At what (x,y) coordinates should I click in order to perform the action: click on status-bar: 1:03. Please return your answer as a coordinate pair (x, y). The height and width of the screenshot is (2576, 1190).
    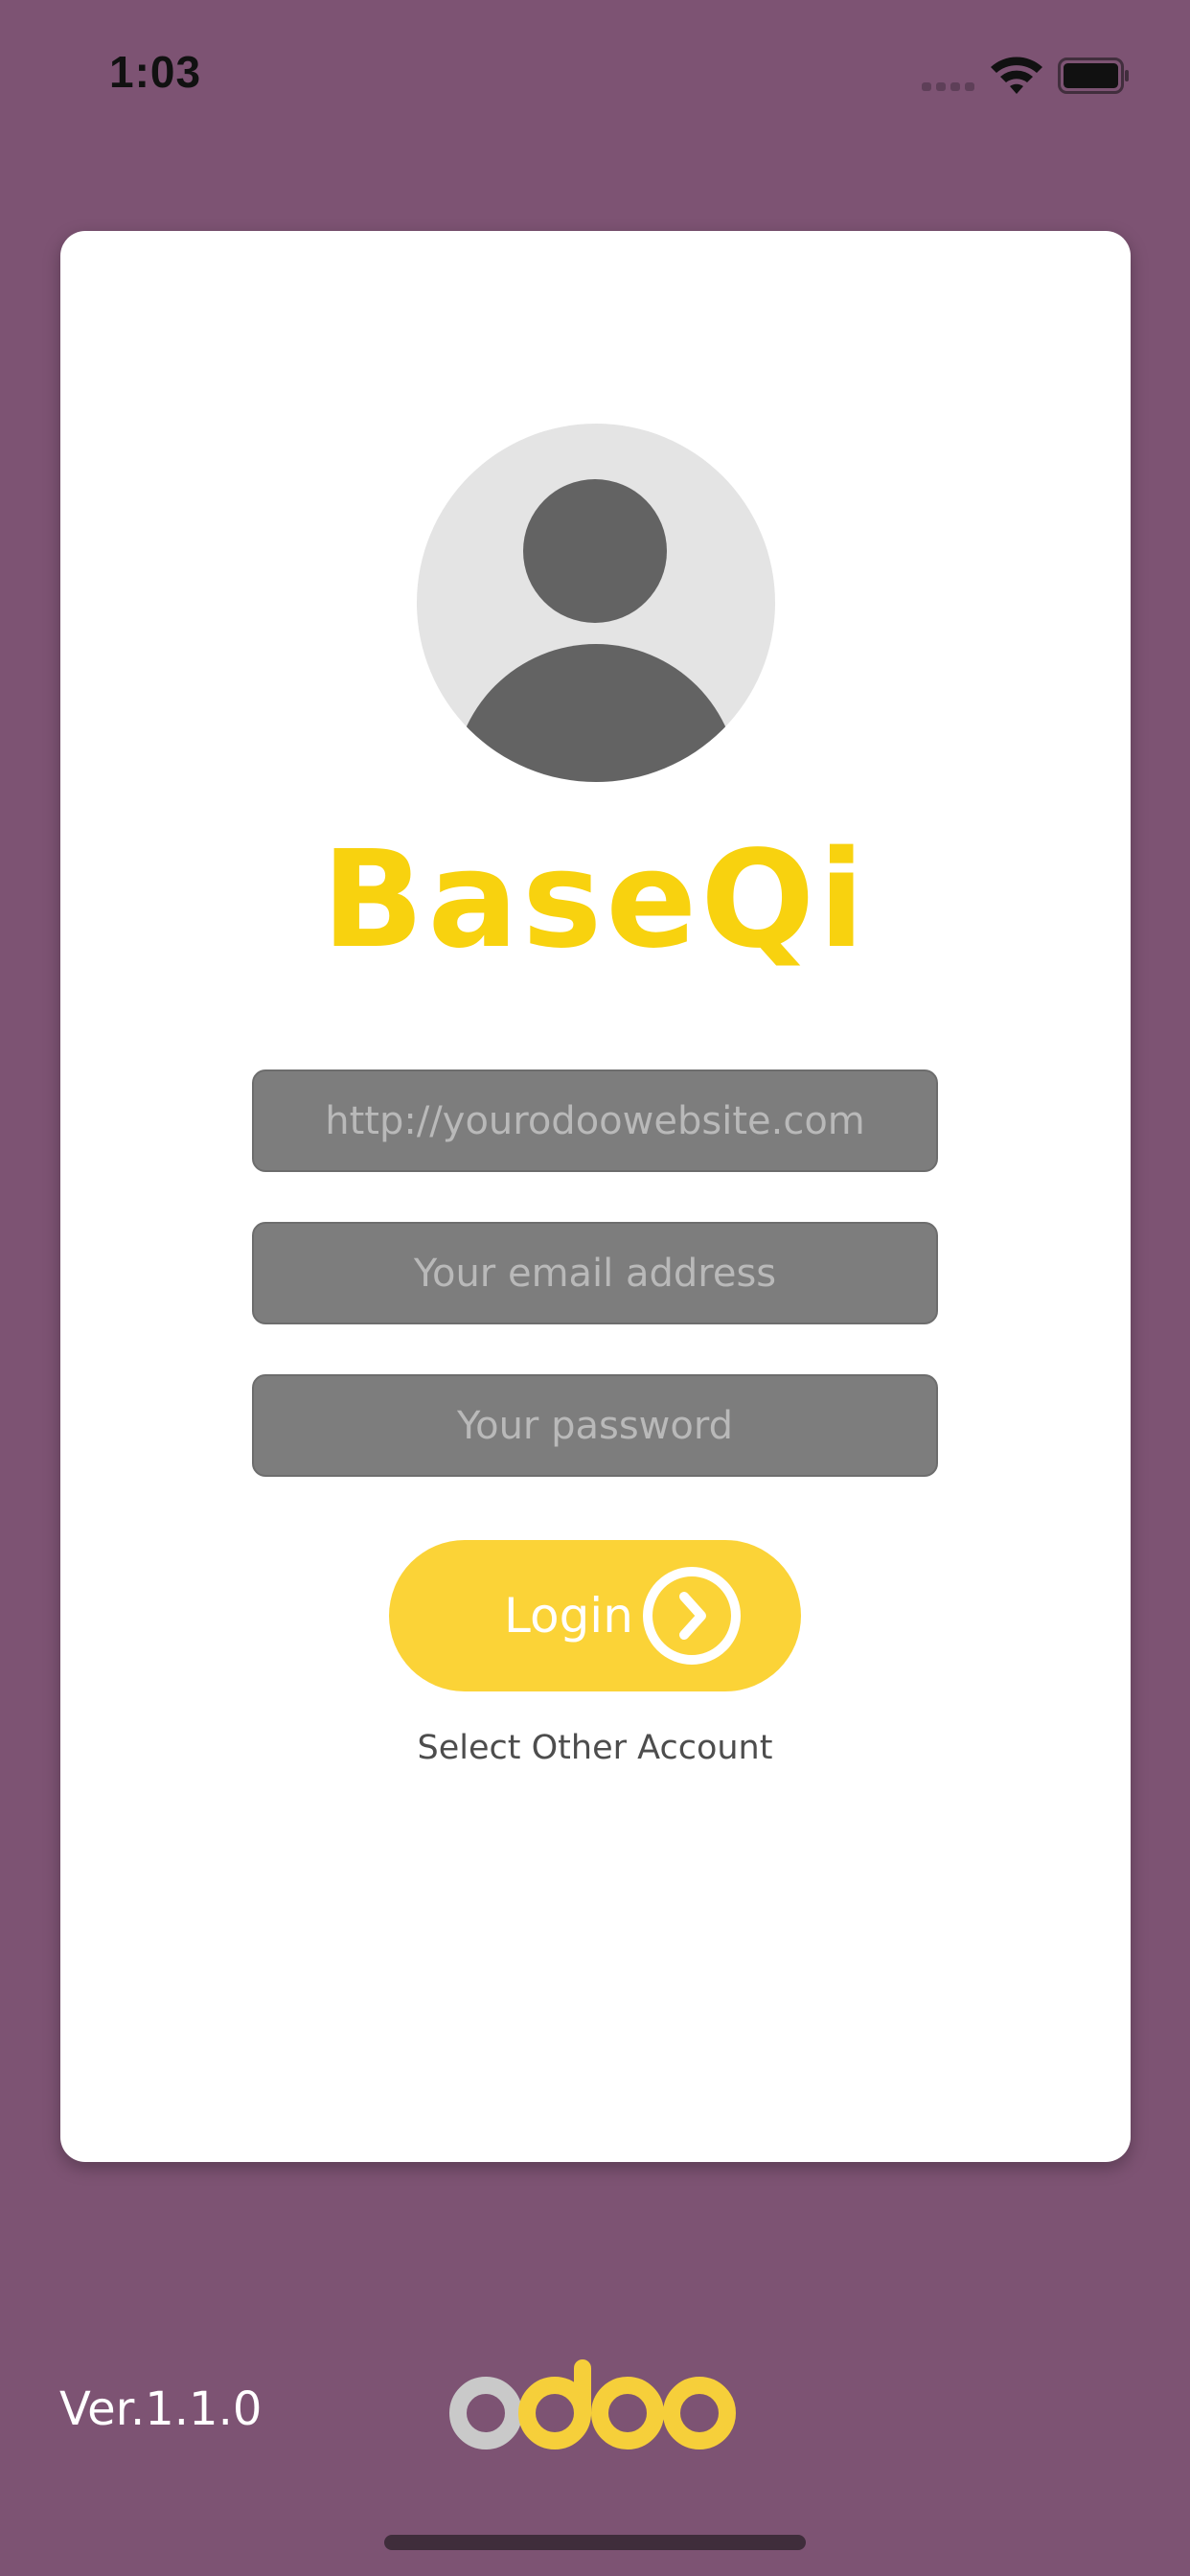
    Looking at the image, I should click on (595, 72).